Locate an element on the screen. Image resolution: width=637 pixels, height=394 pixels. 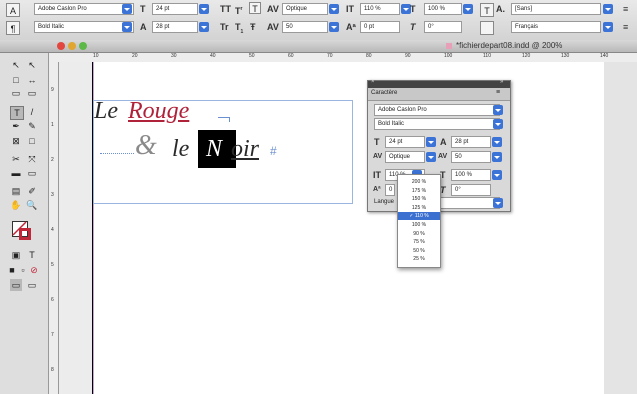
panel-horizontal-scale-dropdown-icon is located at coordinates (497, 175).